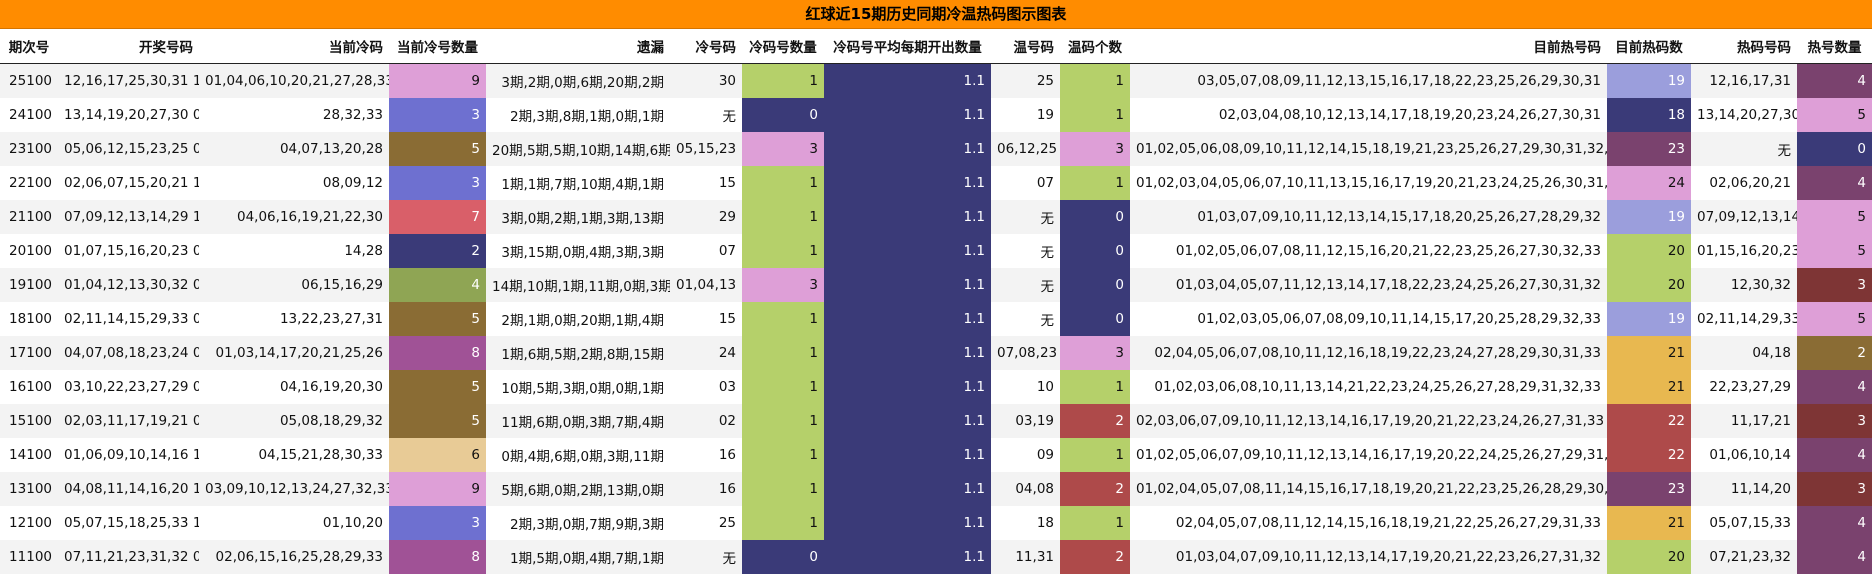 The height and width of the screenshot is (574, 1872). Describe the element at coordinates (128, 81) in the screenshot. I see `cell-draw-numbers: 12,16,17,25,30,31 16` at that location.